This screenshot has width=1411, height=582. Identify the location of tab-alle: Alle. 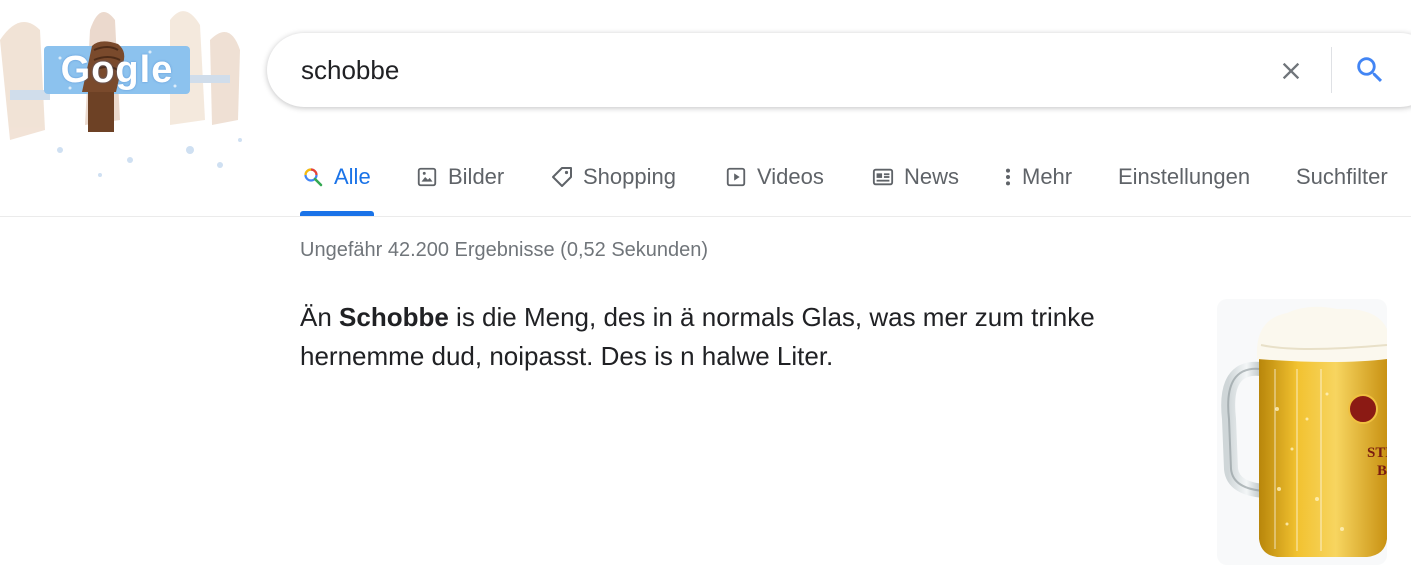
(335, 177).